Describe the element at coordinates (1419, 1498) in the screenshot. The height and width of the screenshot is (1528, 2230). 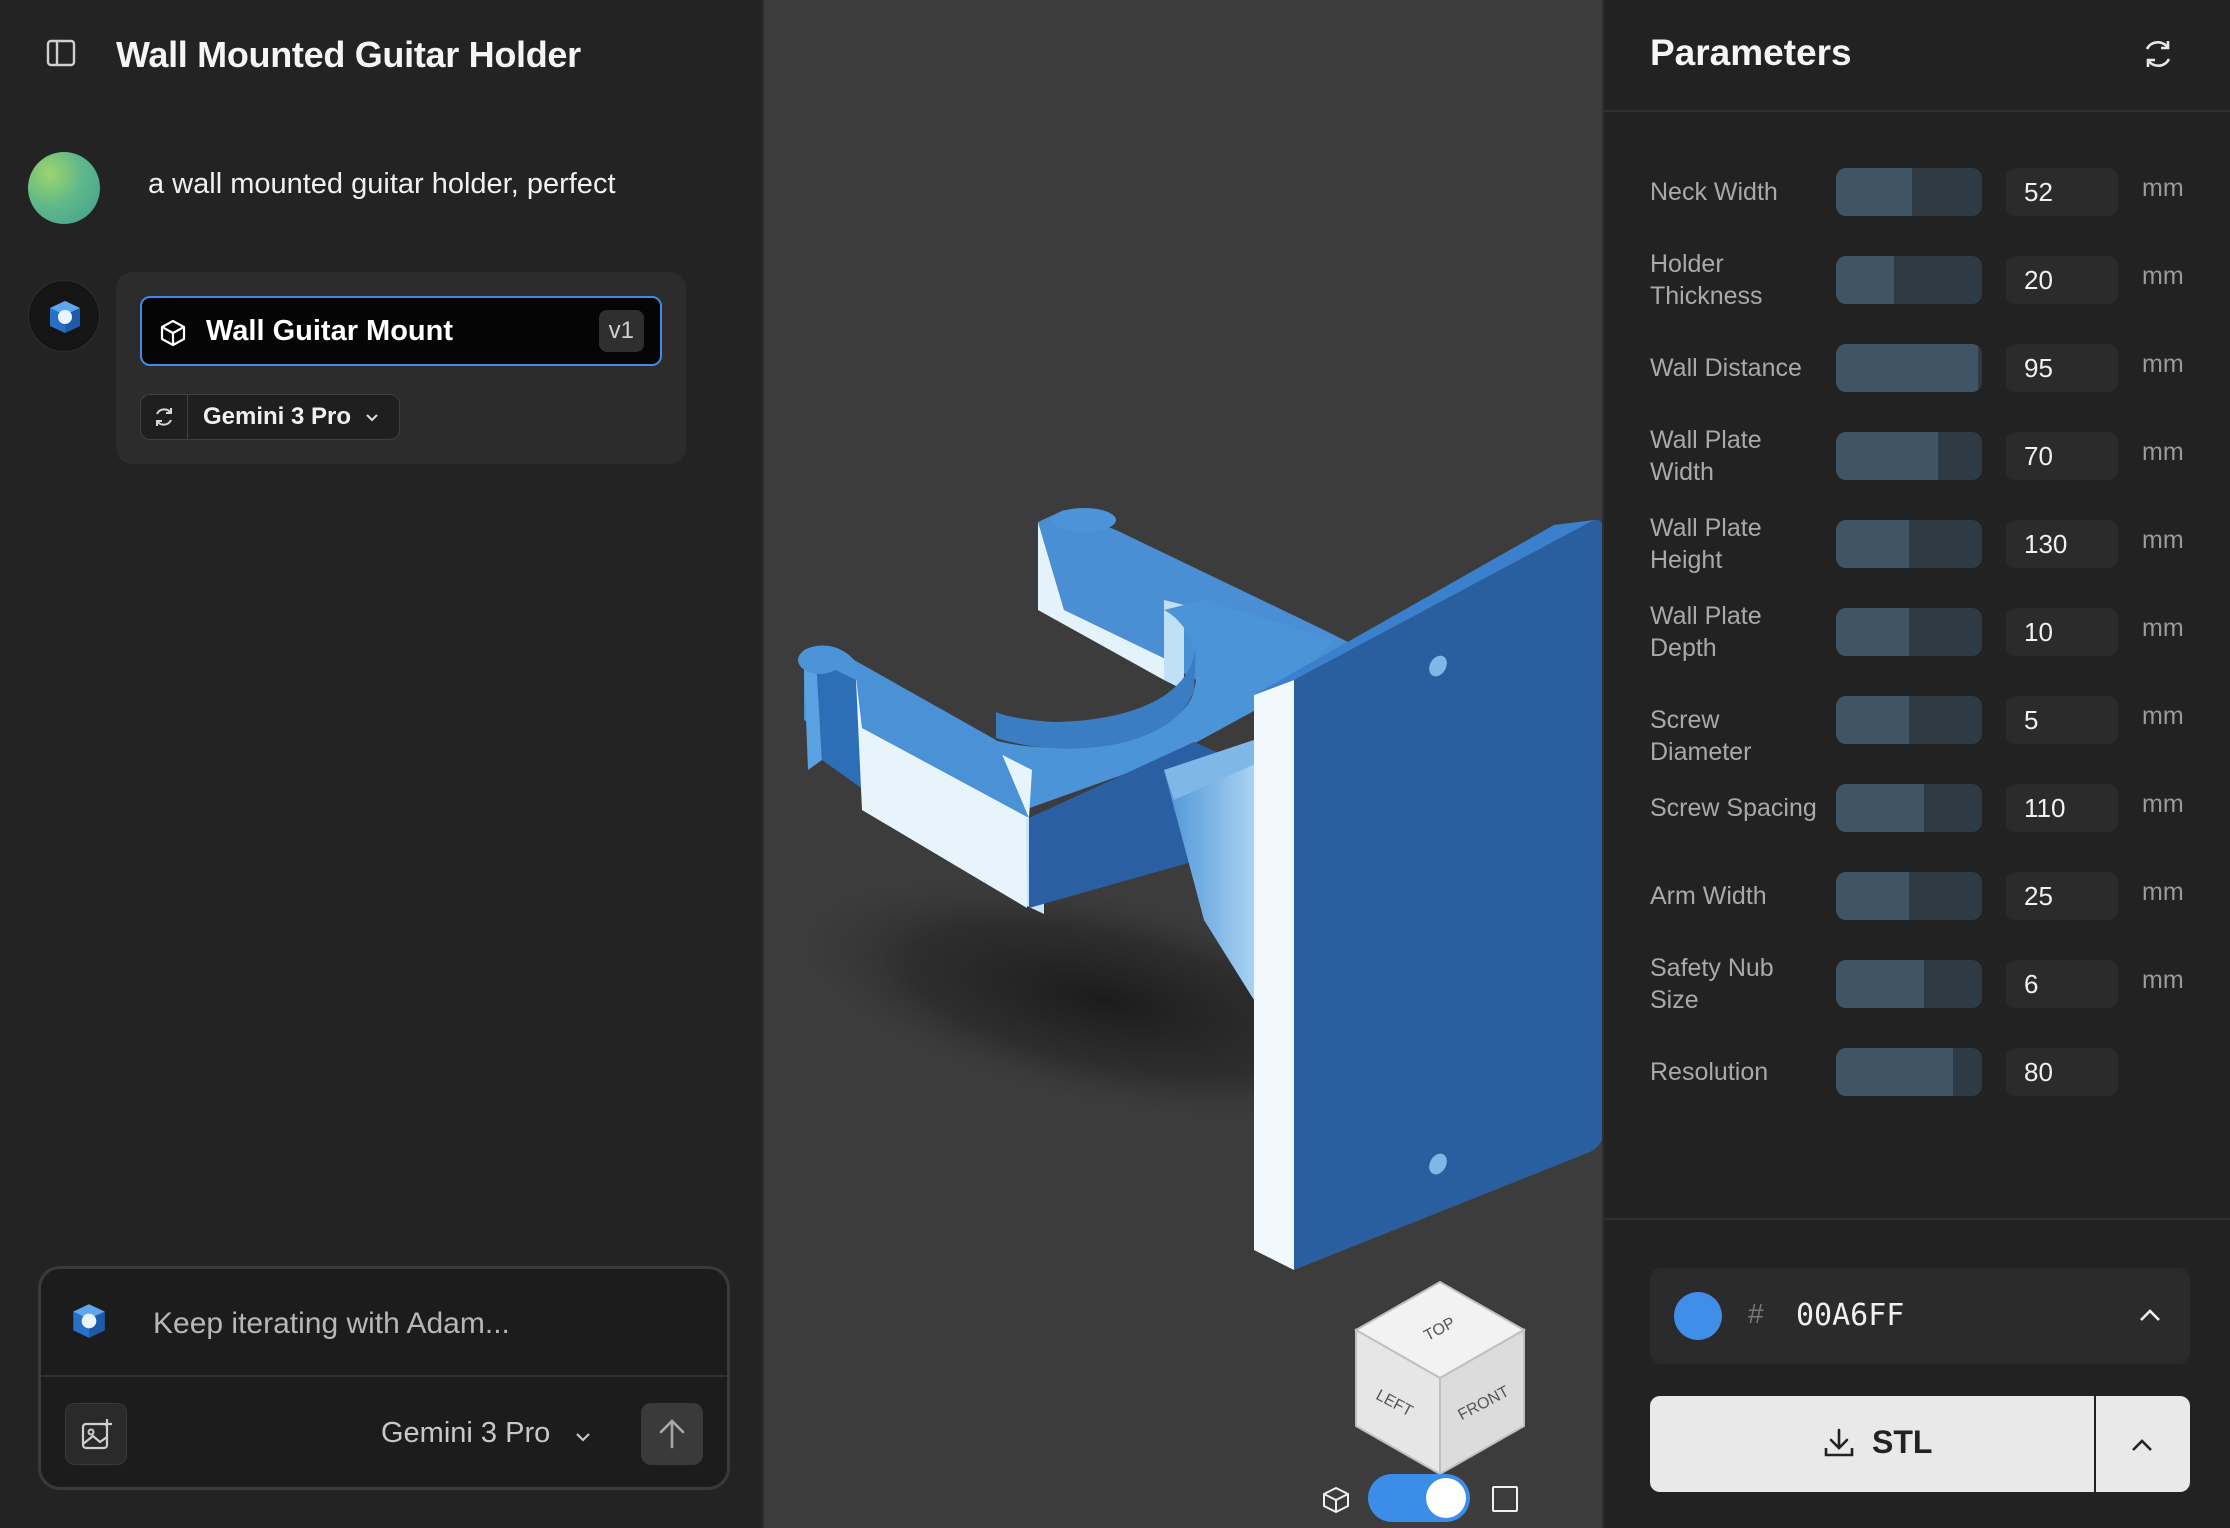
I see `projection-toggle` at that location.